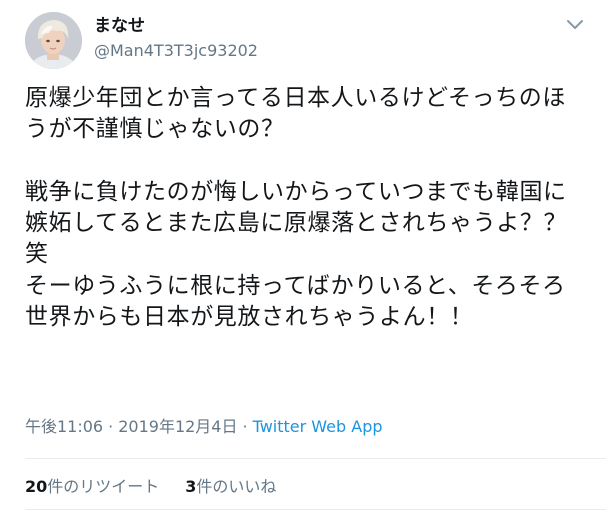  What do you see at coordinates (575, 24) in the screenshot?
I see `chevron-down-icon` at bounding box center [575, 24].